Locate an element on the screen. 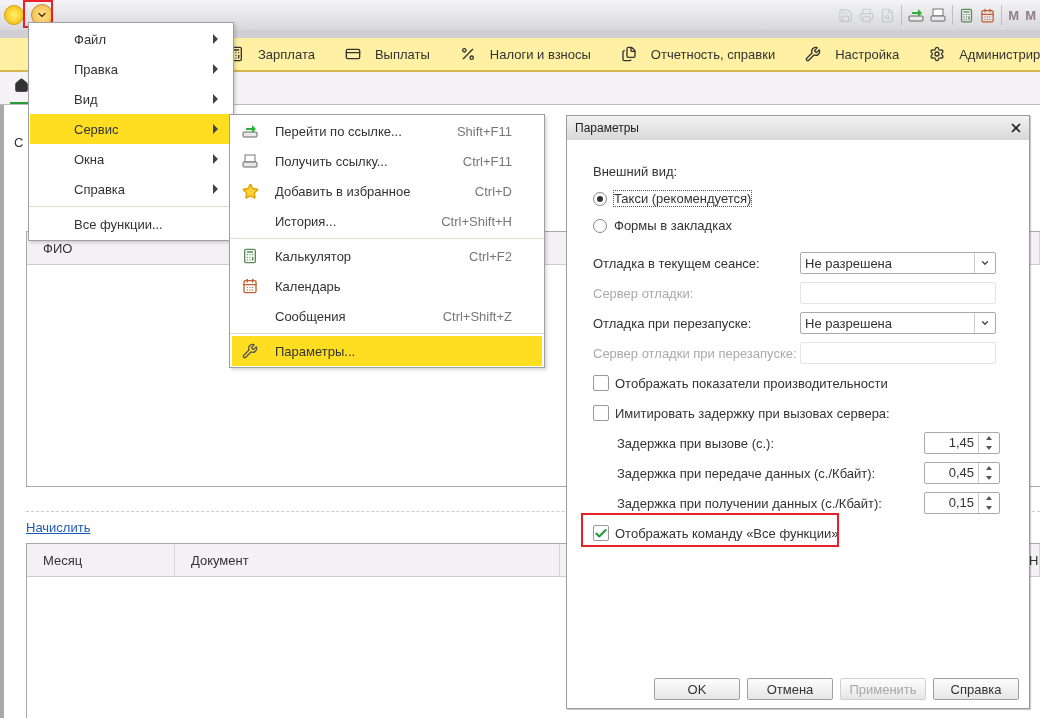 This screenshot has height=718, width=1040. form-label: С is located at coordinates (19, 143).